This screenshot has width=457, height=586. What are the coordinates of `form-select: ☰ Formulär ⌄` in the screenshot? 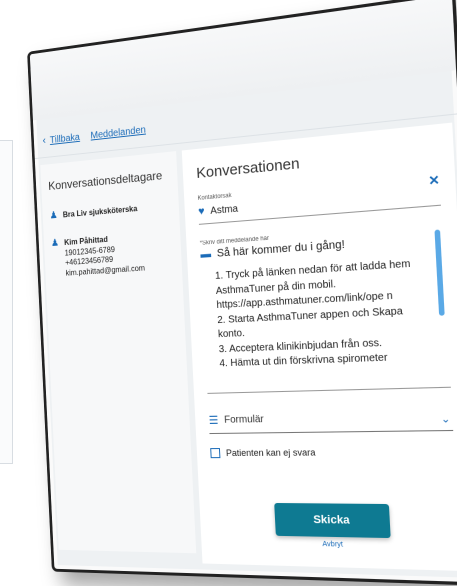 It's located at (331, 420).